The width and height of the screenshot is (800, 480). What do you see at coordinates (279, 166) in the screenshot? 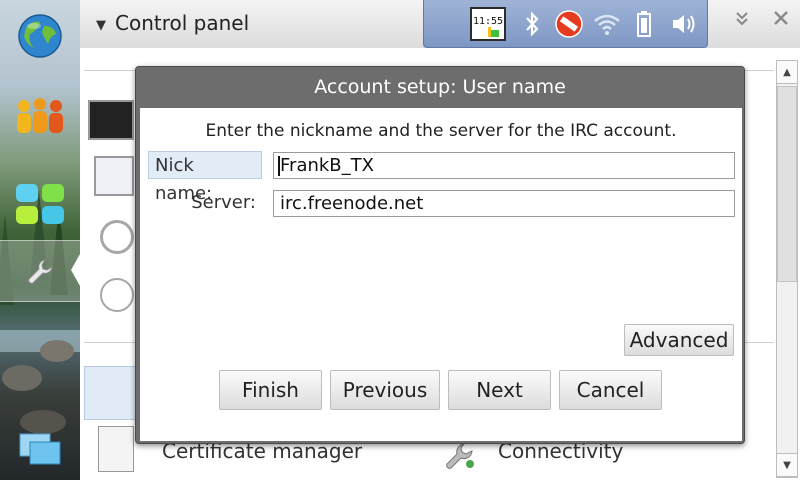
I see `text-caret` at bounding box center [279, 166].